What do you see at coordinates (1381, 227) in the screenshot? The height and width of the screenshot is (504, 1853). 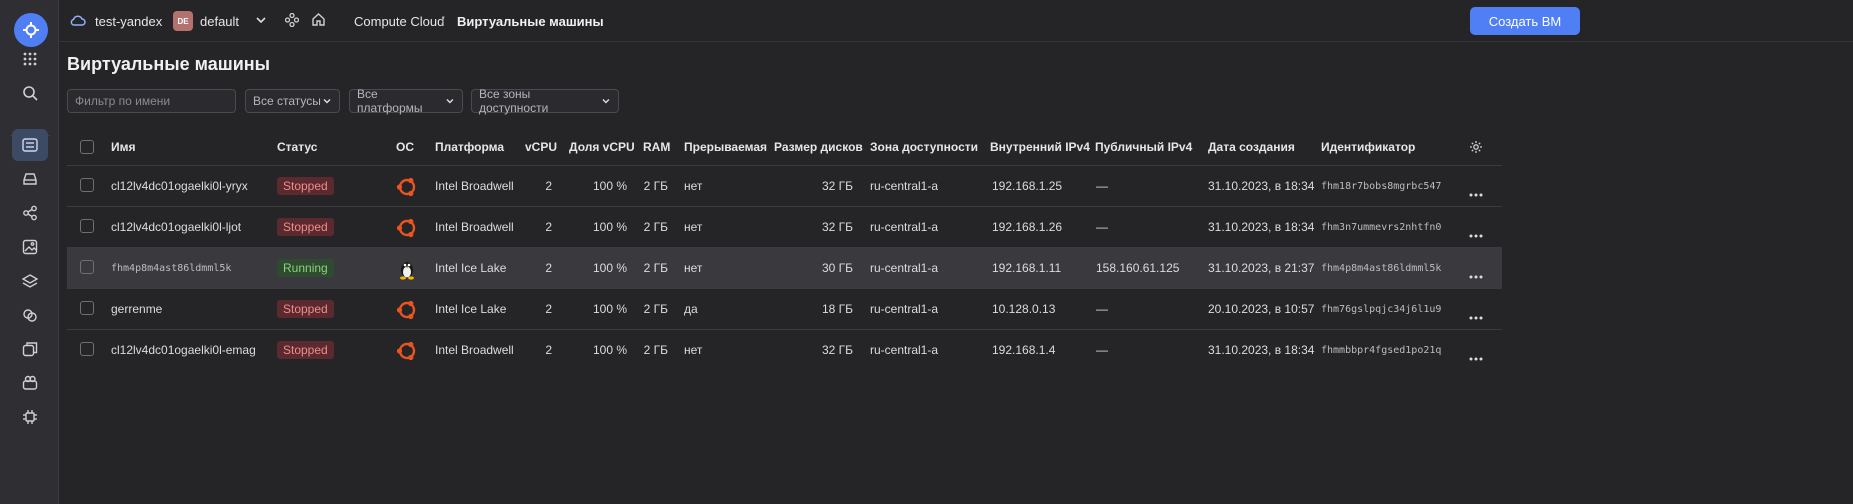 I see `vm-id: fhm3n7ummevrs2nhtfn0` at bounding box center [1381, 227].